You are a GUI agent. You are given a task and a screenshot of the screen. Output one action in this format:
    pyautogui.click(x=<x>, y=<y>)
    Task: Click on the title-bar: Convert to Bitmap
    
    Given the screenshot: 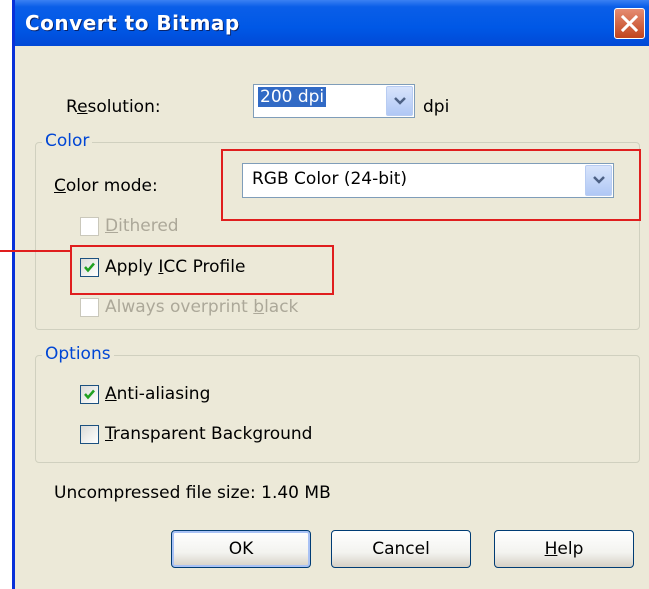 What is the action you would take?
    pyautogui.click(x=332, y=23)
    